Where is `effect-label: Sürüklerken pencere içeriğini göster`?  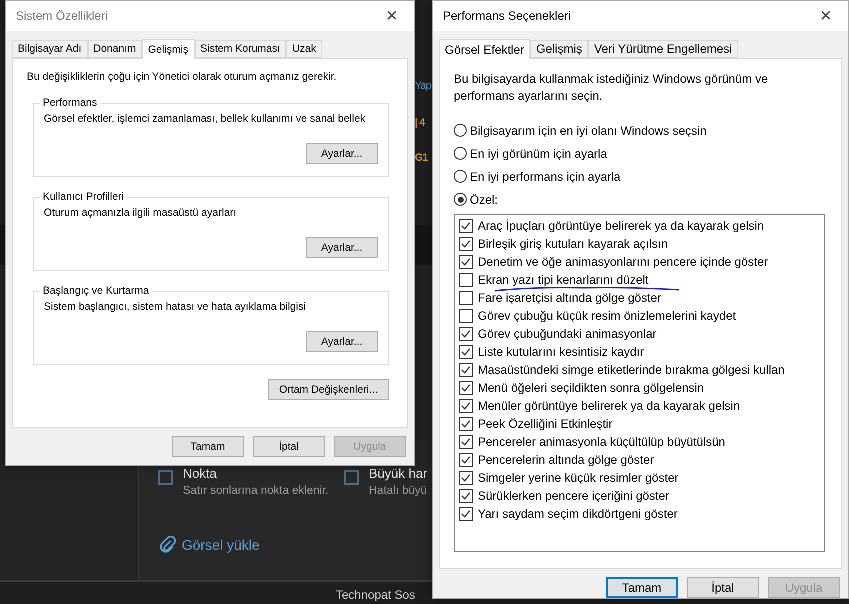 effect-label: Sürüklerken pencere içeriğini göster is located at coordinates (574, 496).